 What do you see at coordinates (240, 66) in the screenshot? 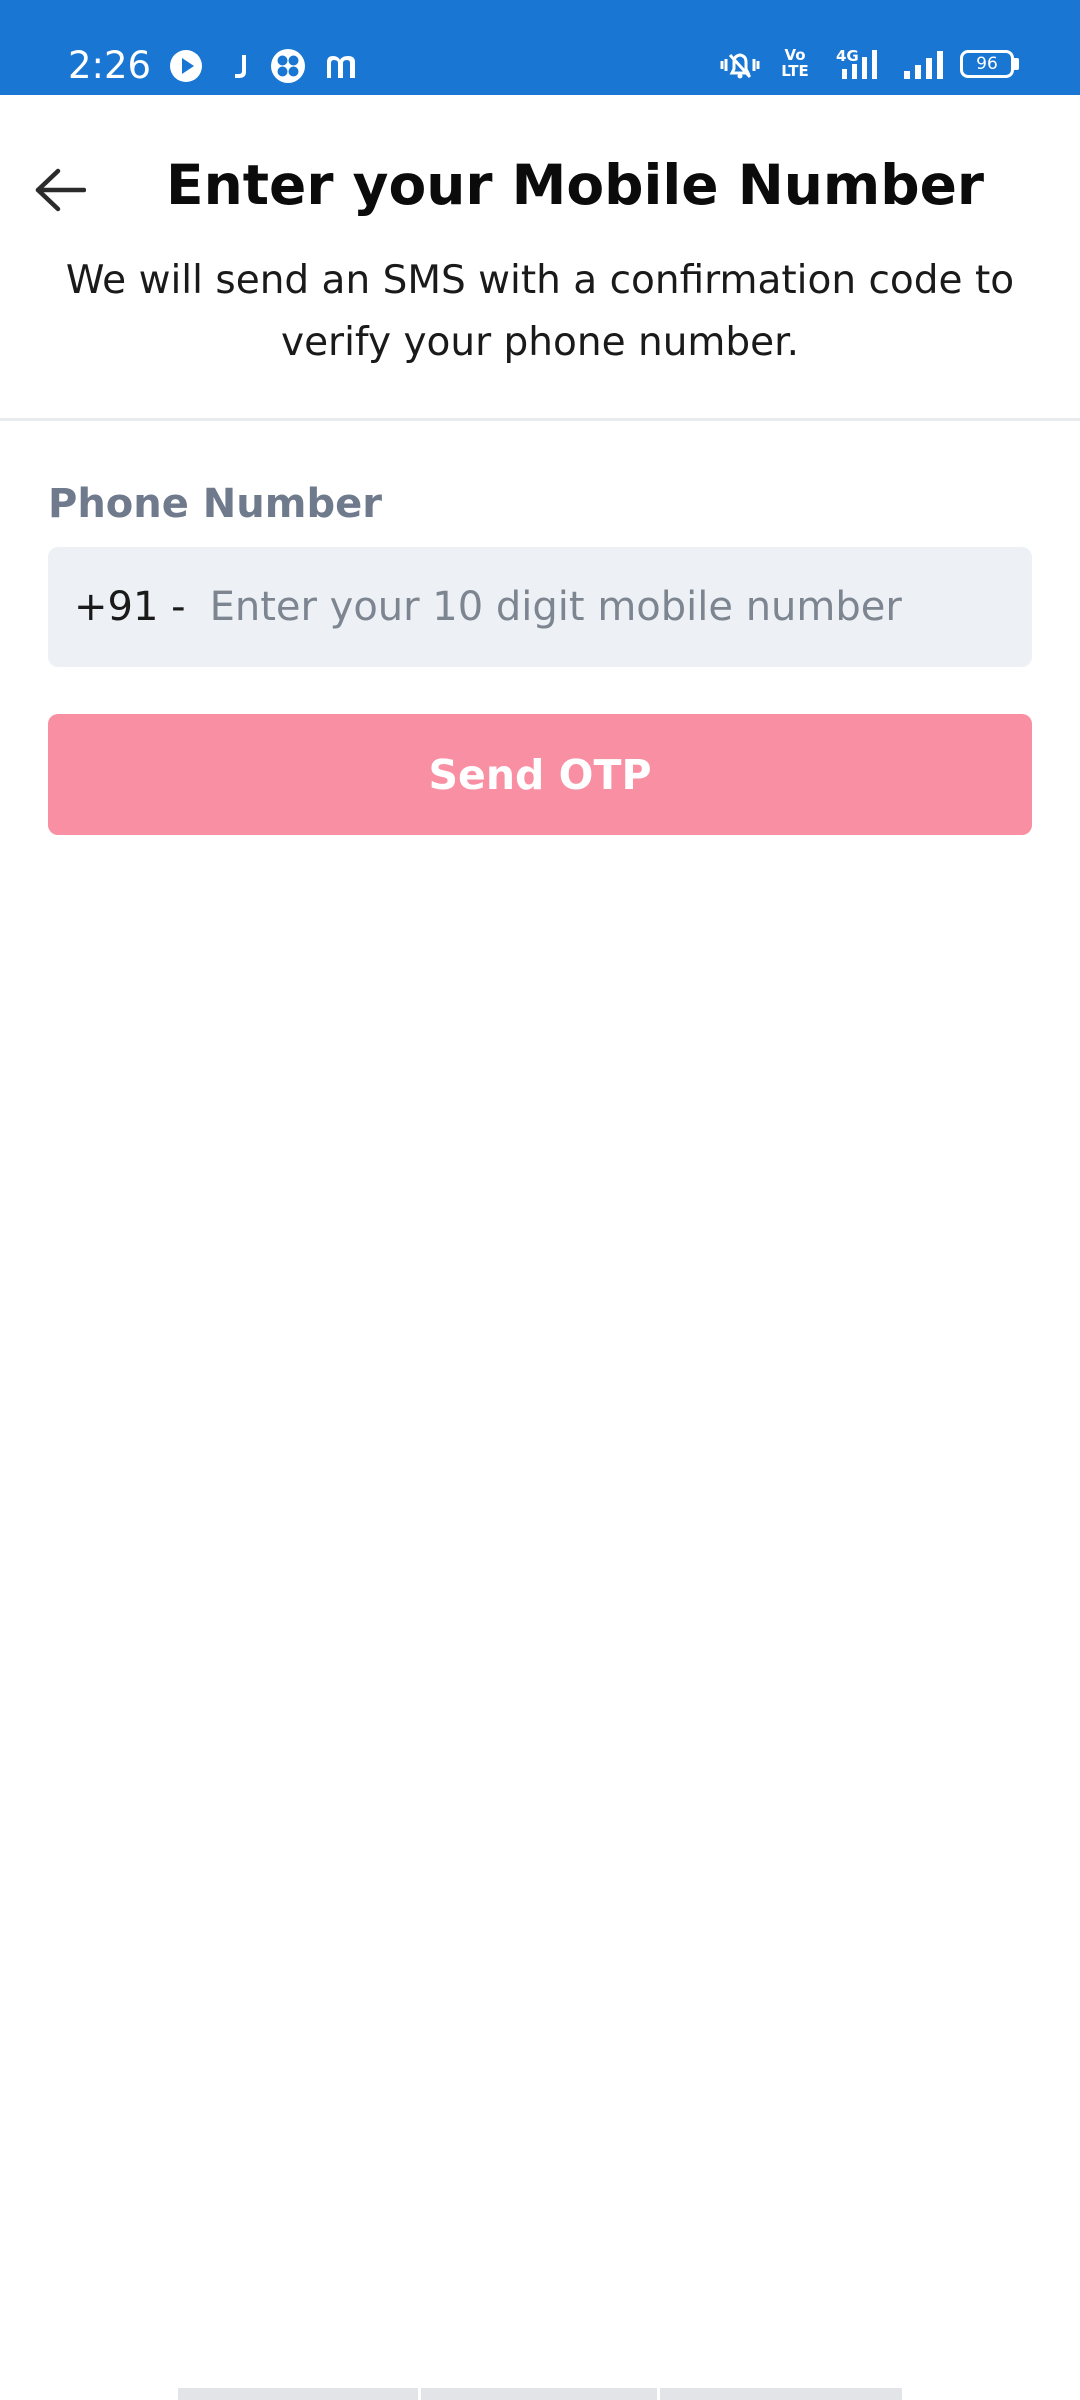
I see `j-notification-icon` at bounding box center [240, 66].